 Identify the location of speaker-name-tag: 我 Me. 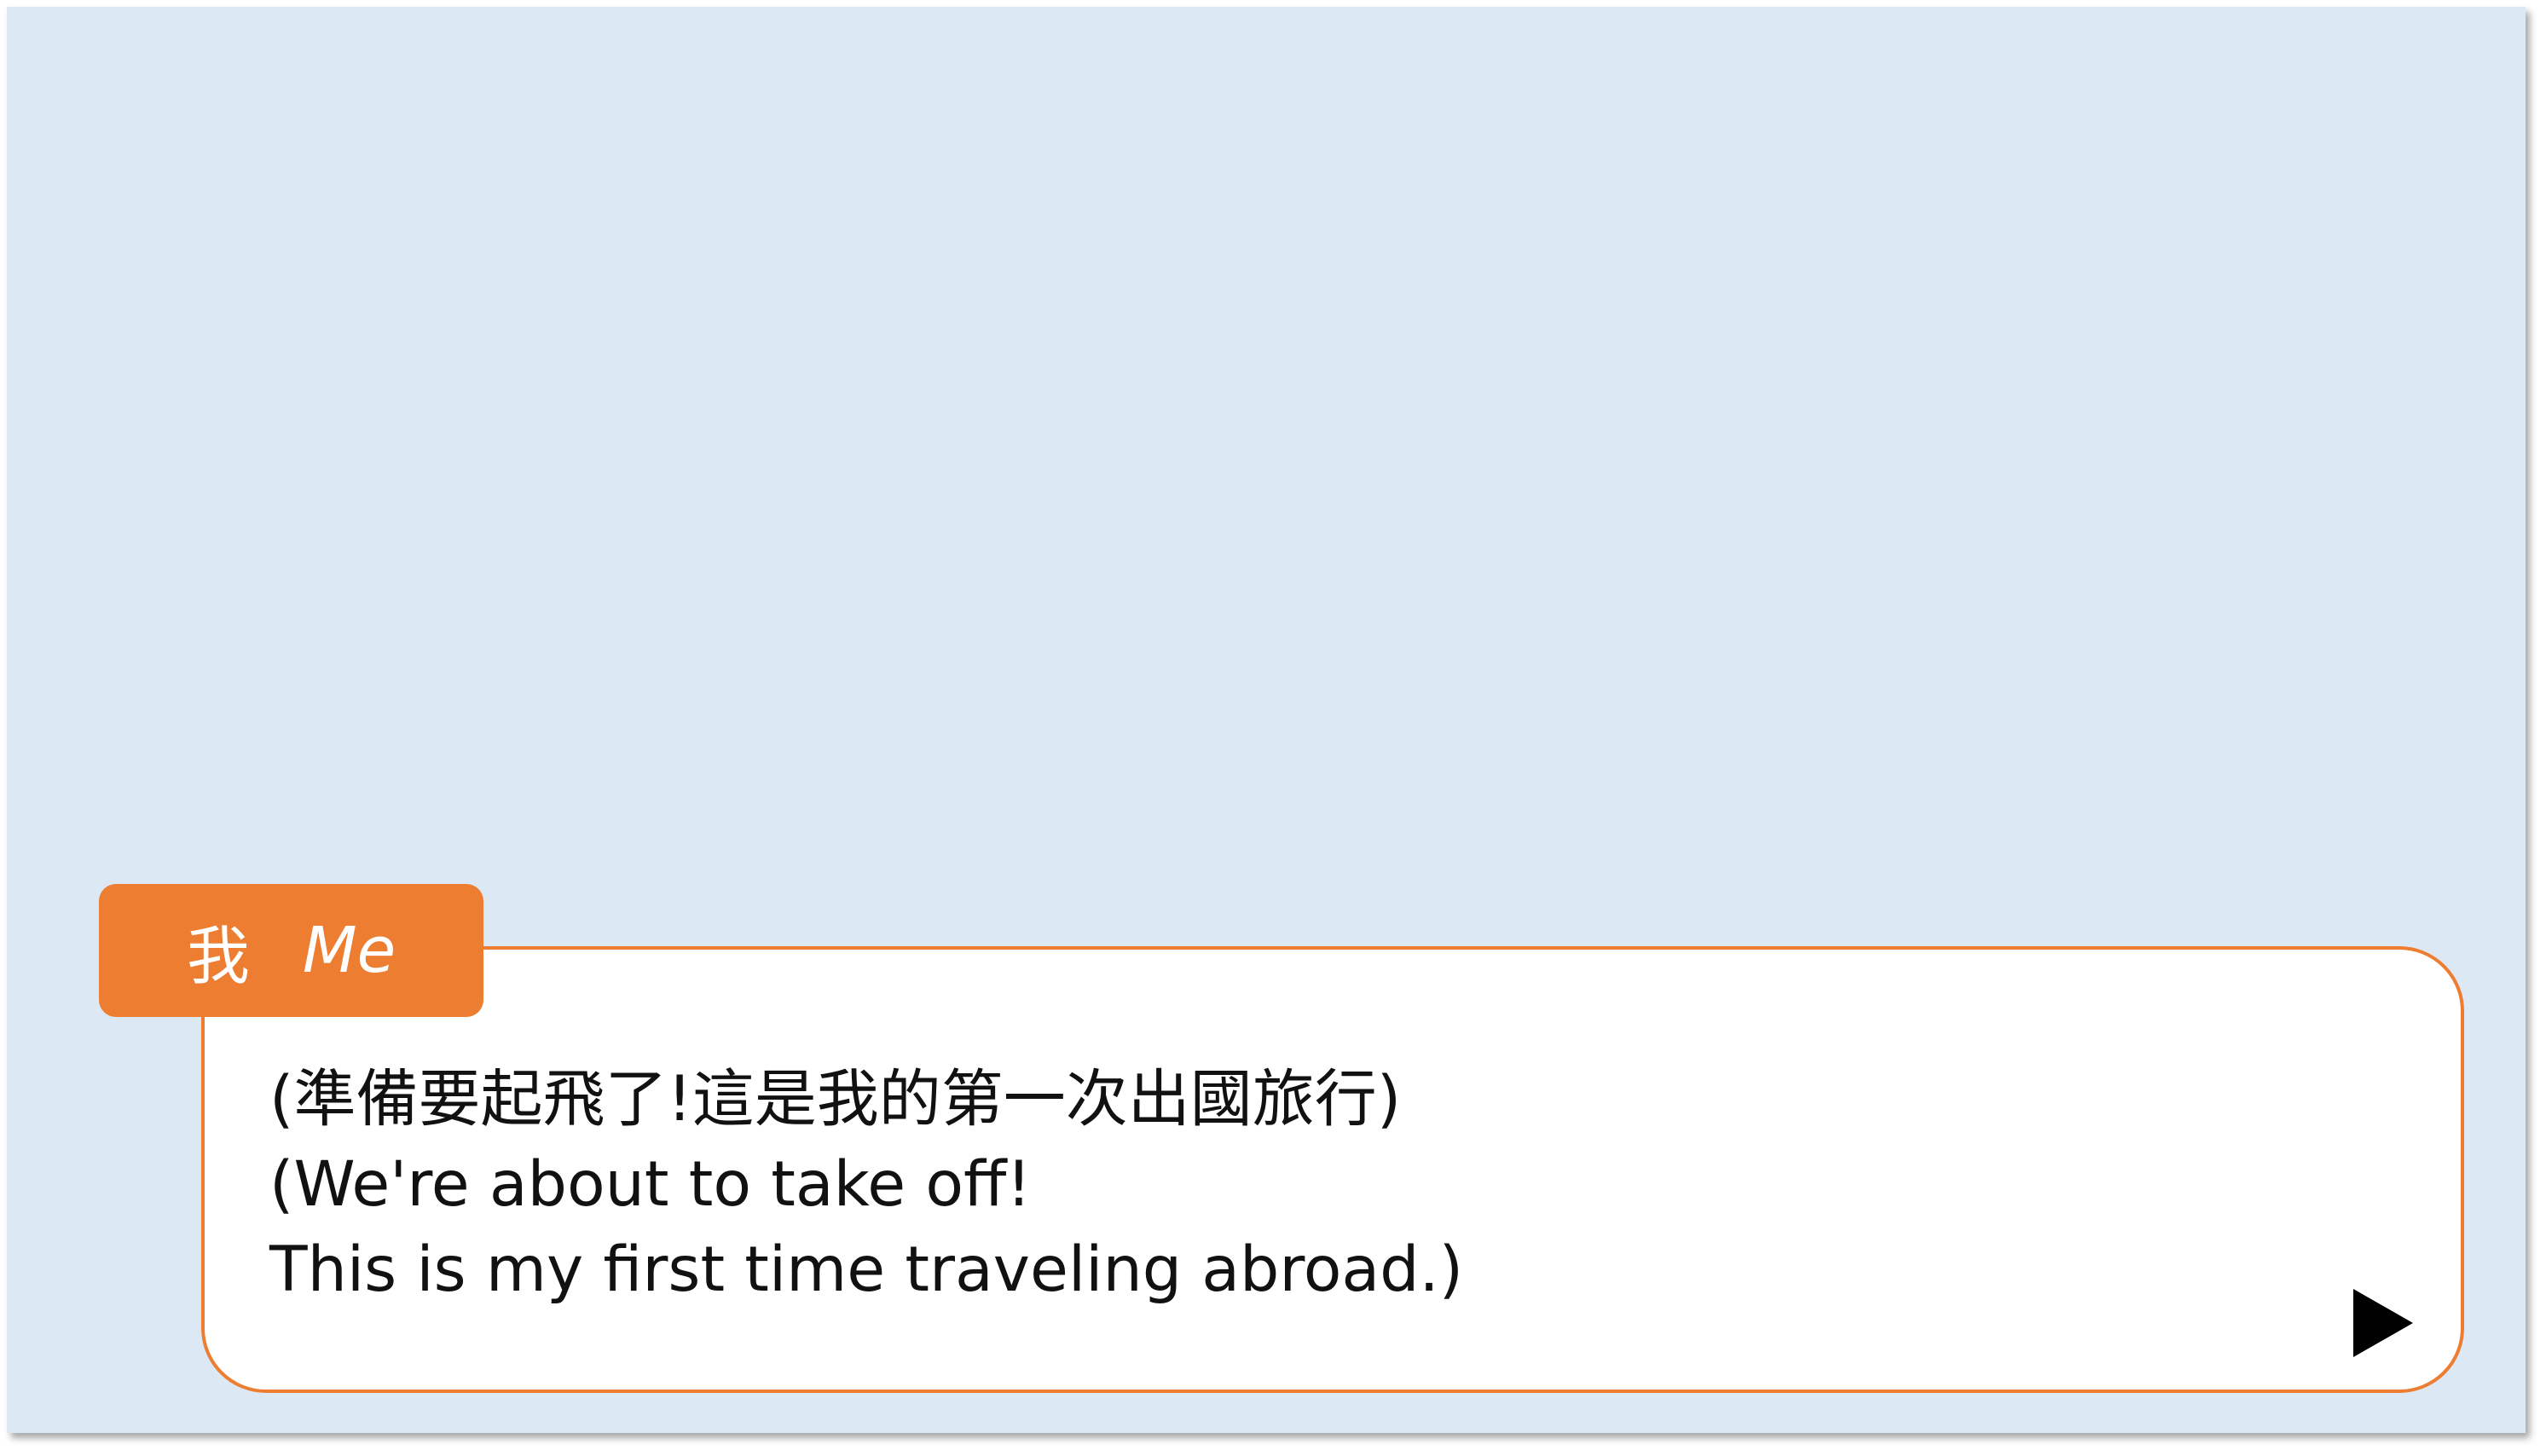
(291, 950).